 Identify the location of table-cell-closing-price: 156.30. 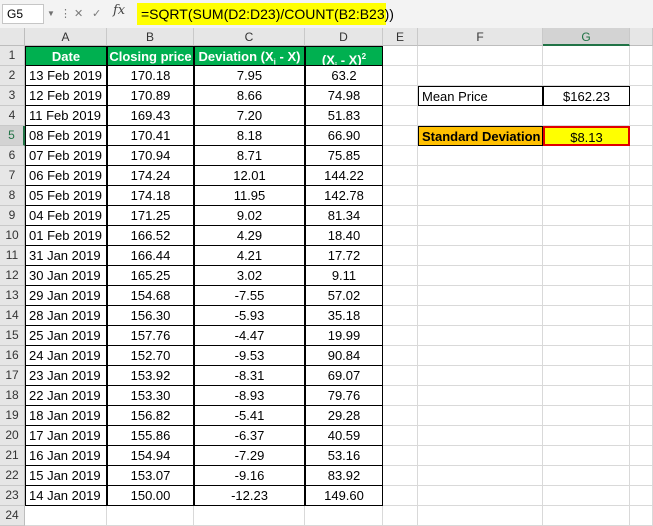
(150, 316).